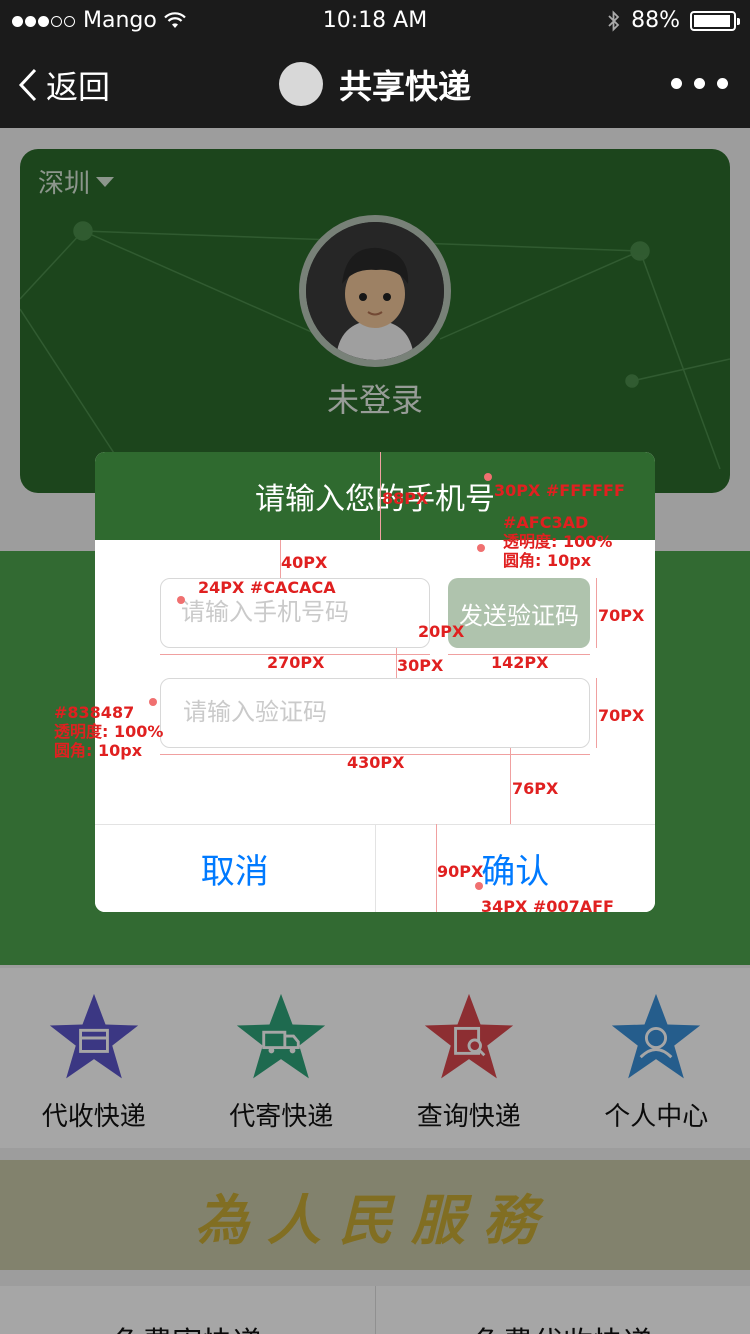 Image resolution: width=750 pixels, height=1334 pixels. Describe the element at coordinates (109, 731) in the screenshot. I see `annotation-border-opacity: 透明度: 100%` at that location.